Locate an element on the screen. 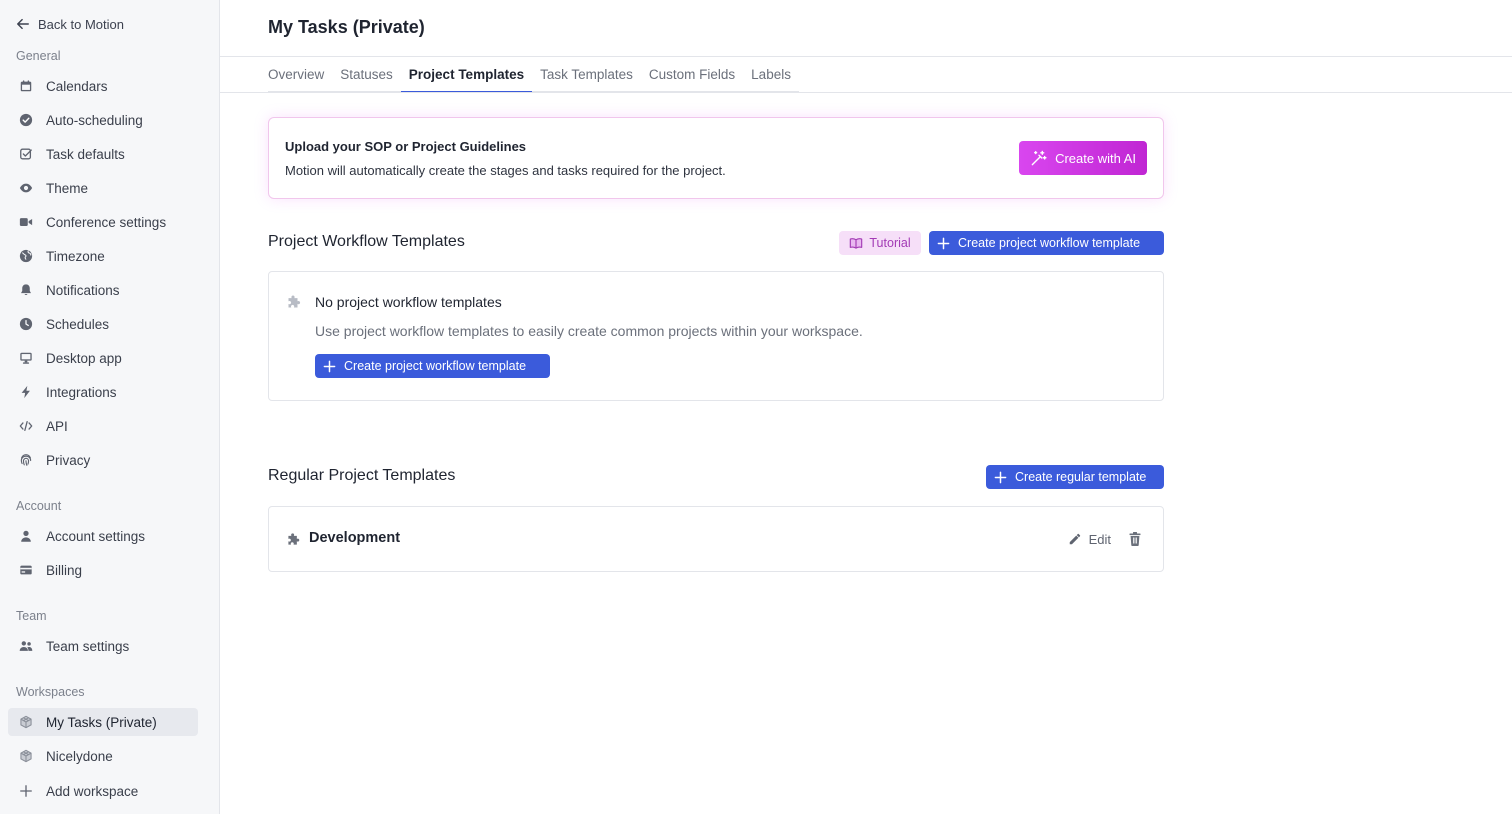 The image size is (1512, 814). tab-project-templates: Project Templates is located at coordinates (466, 75).